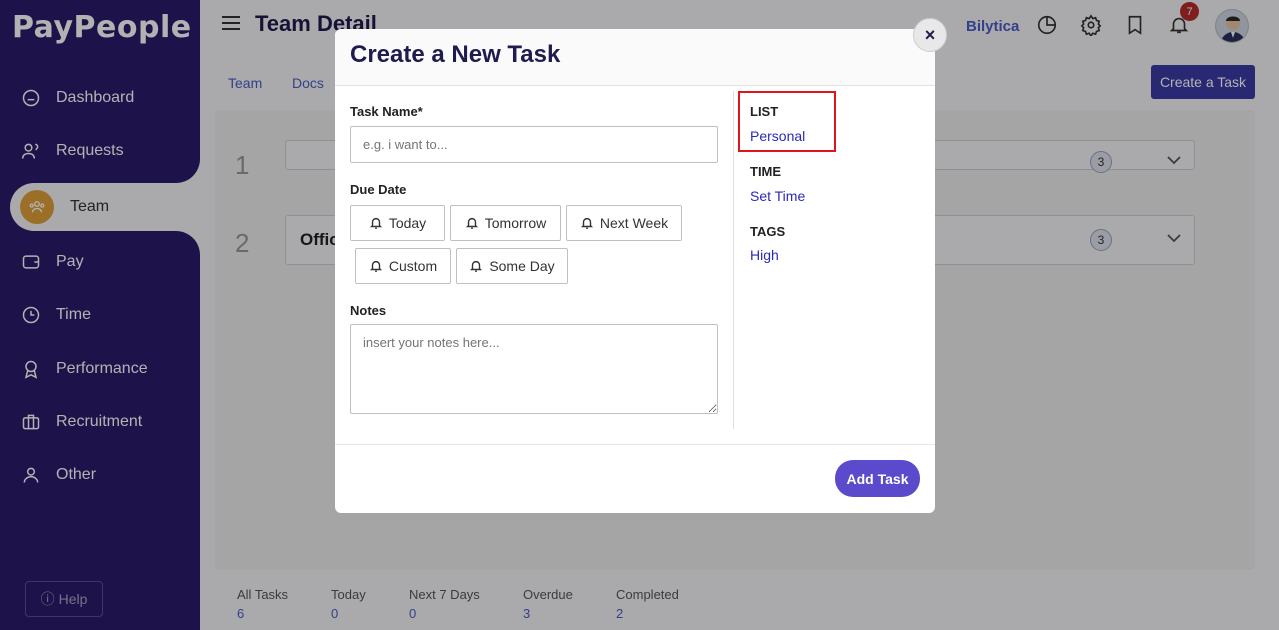 Image resolution: width=1279 pixels, height=630 pixels. Describe the element at coordinates (733, 260) in the screenshot. I see `modal-divider` at that location.